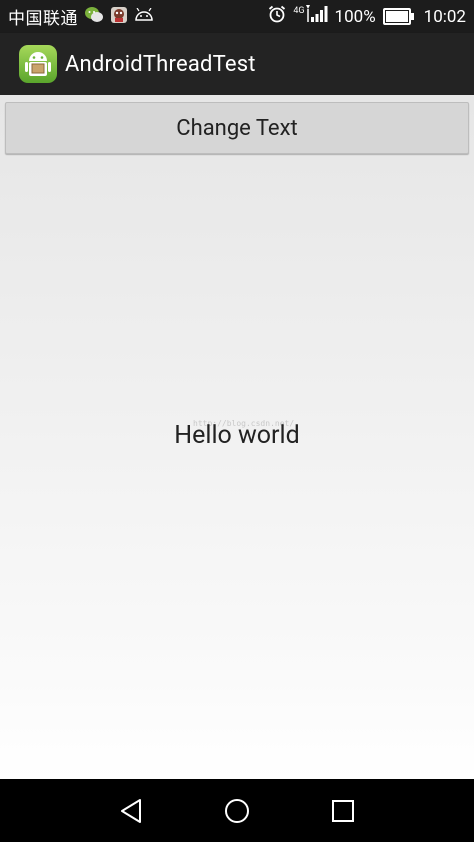  I want to click on home-icon, so click(237, 811).